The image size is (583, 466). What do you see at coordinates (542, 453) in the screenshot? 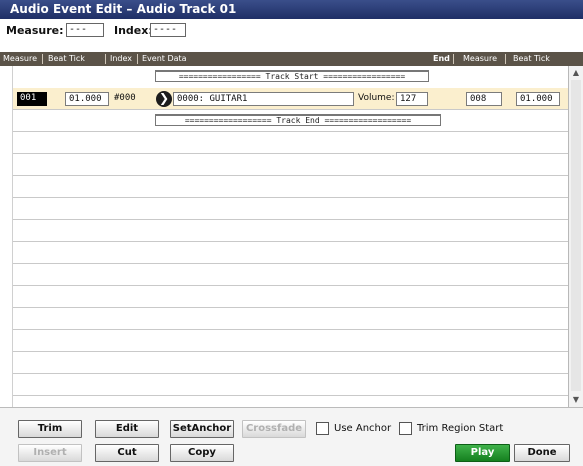
I see `done-button: Done` at bounding box center [542, 453].